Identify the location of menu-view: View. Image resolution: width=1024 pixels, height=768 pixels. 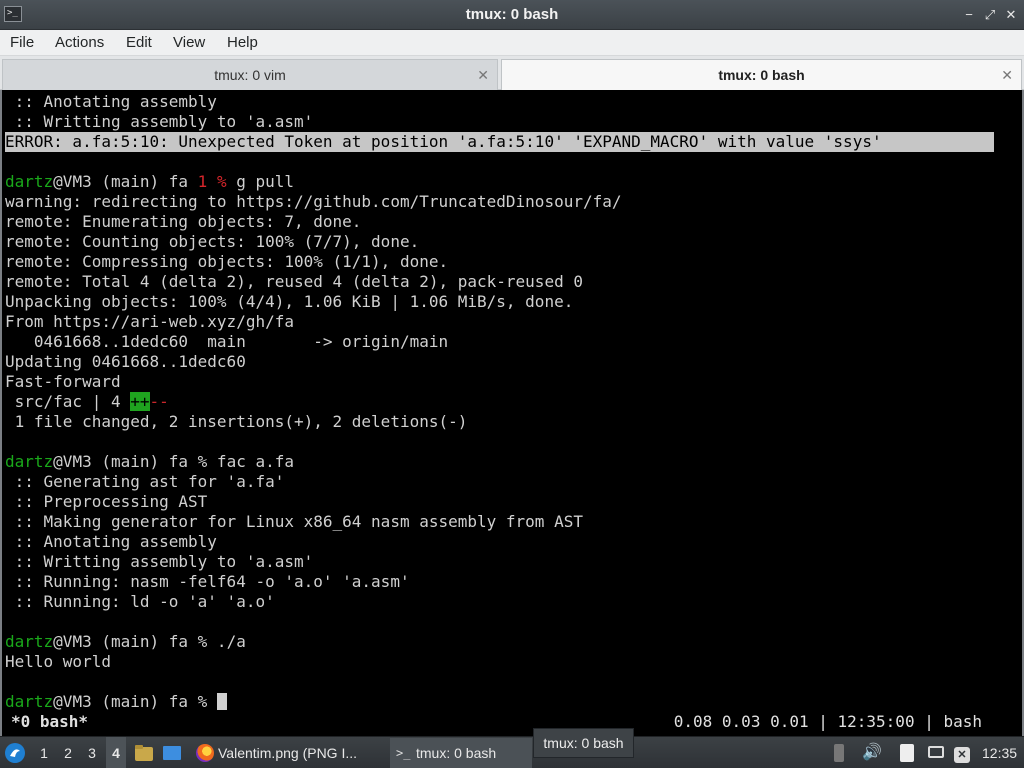
(189, 43).